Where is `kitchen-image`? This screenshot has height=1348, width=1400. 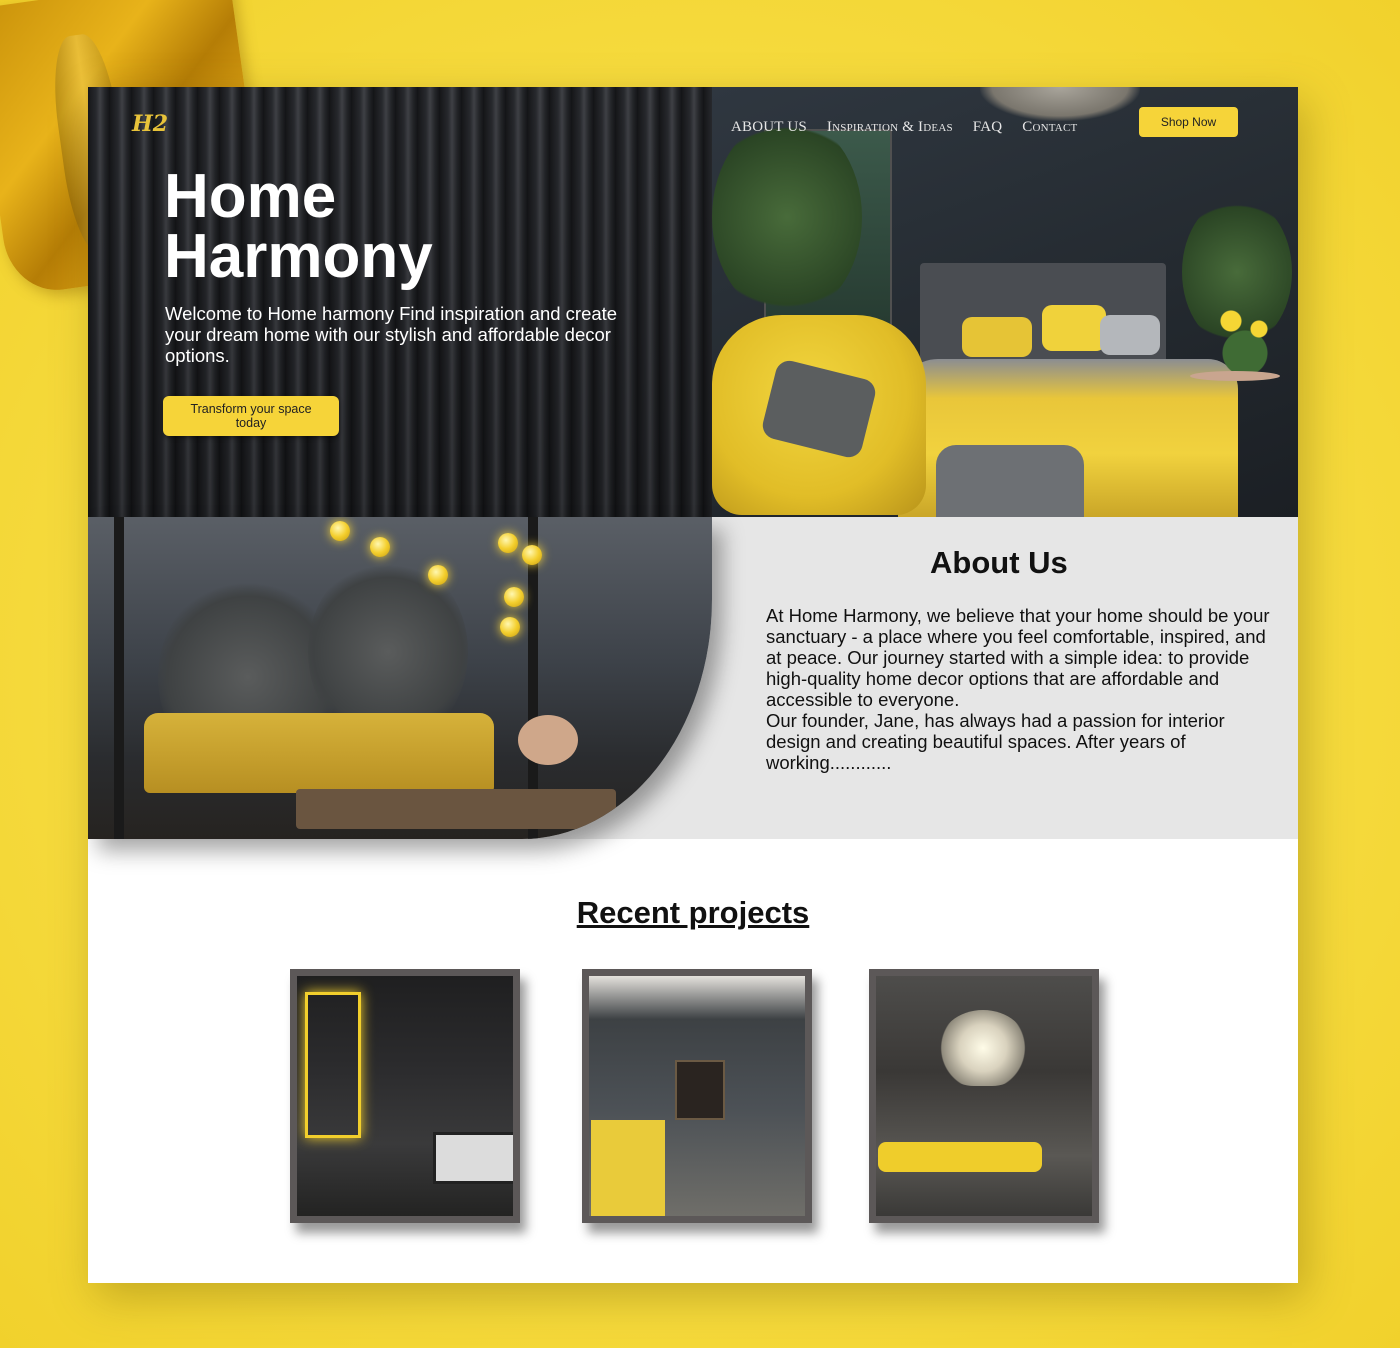
kitchen-image is located at coordinates (697, 1096).